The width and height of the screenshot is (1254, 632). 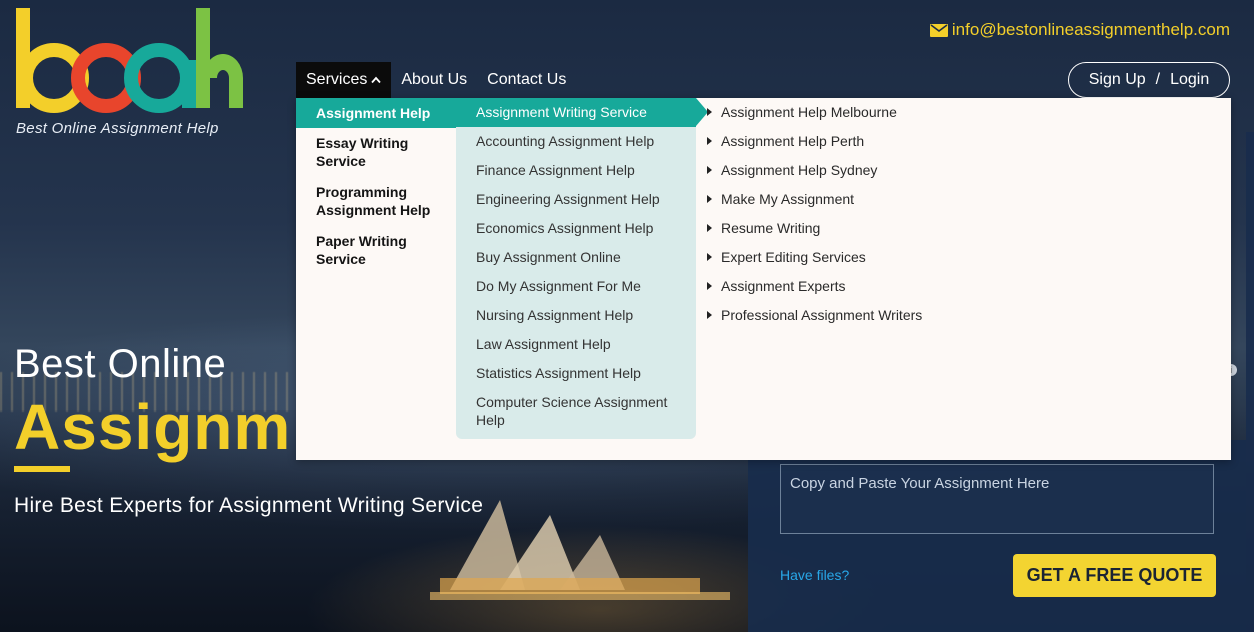 I want to click on contact-email: info@bestonlineassignmenthelp.com, so click(x=1079, y=30).